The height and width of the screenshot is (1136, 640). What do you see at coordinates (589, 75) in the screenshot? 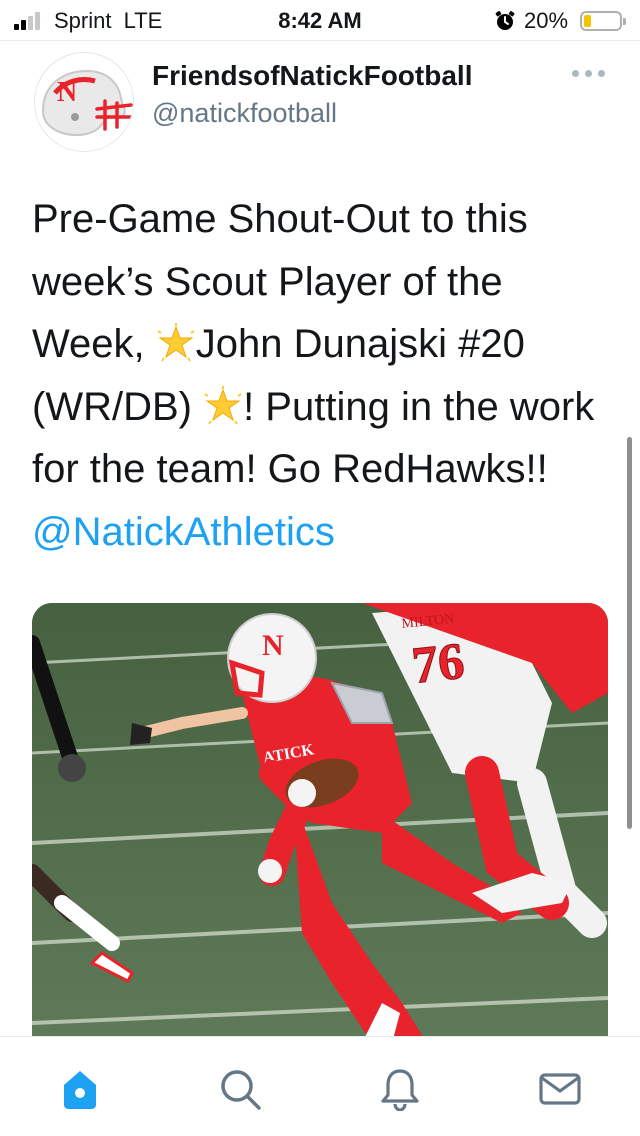
I see `more-options-icon` at bounding box center [589, 75].